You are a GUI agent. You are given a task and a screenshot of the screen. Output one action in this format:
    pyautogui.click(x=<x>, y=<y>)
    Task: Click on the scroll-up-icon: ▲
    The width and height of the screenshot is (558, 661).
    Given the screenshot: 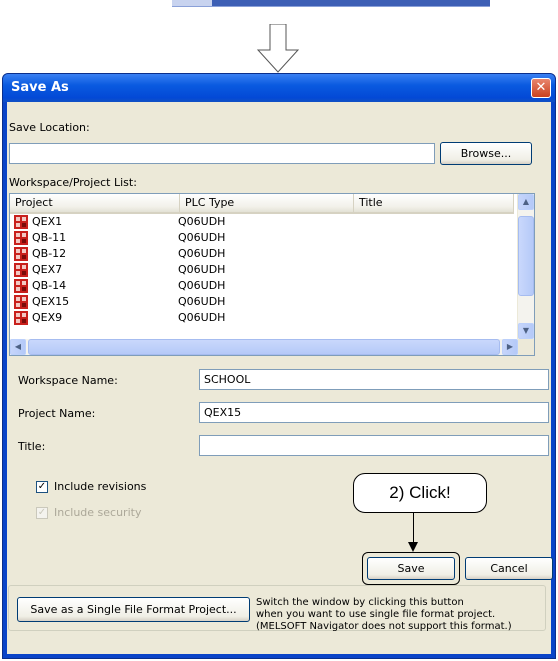 What is the action you would take?
    pyautogui.click(x=526, y=202)
    